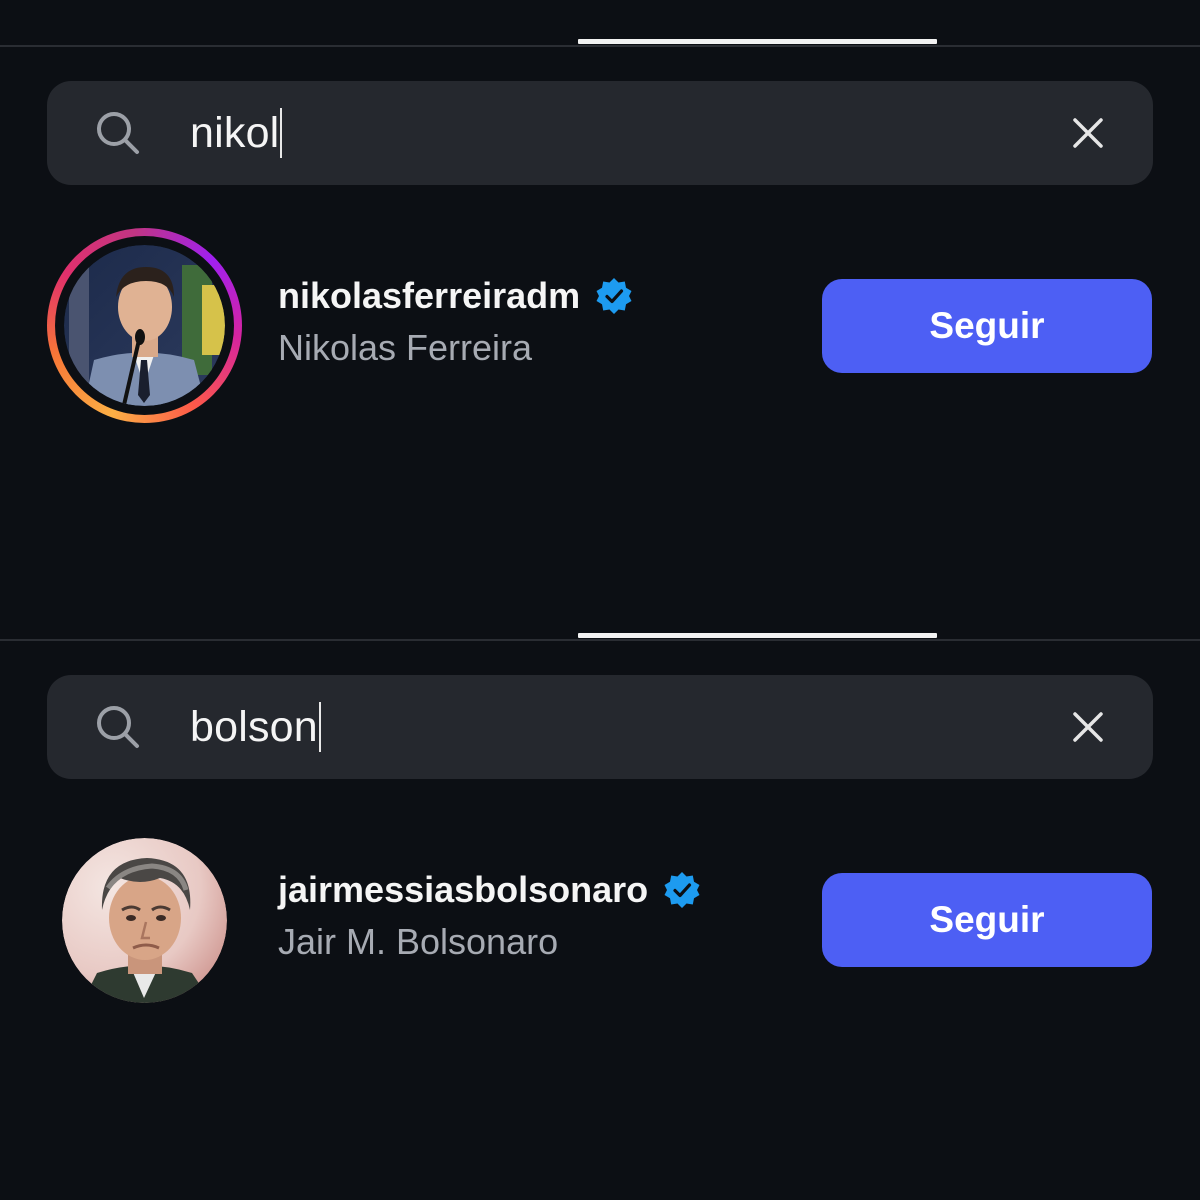 The width and height of the screenshot is (1200, 1200). I want to click on username: nikolasferreiradm, so click(456, 296).